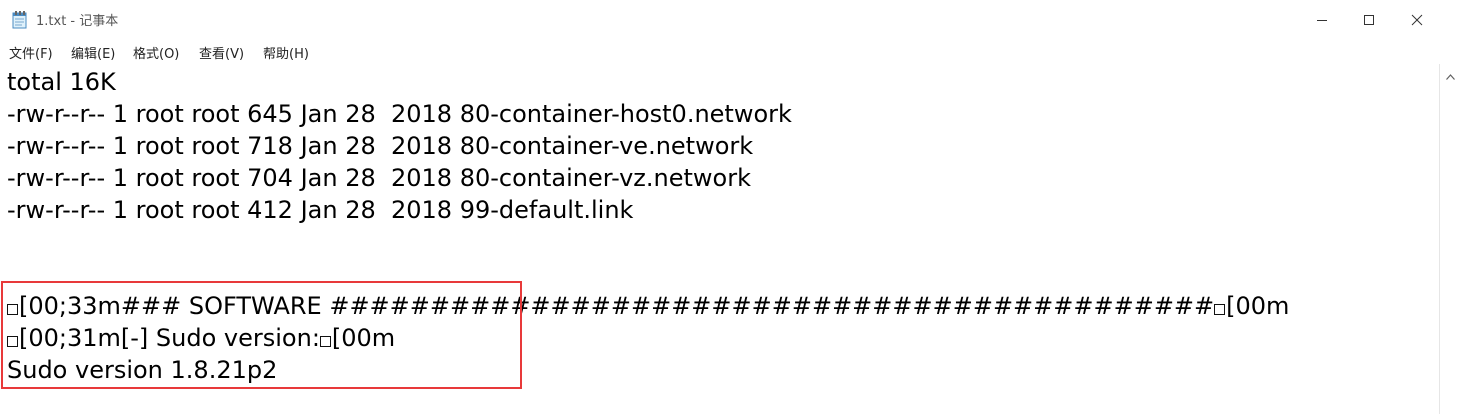  What do you see at coordinates (730, 20) in the screenshot?
I see `title-bar: 1.txt - 记事本` at bounding box center [730, 20].